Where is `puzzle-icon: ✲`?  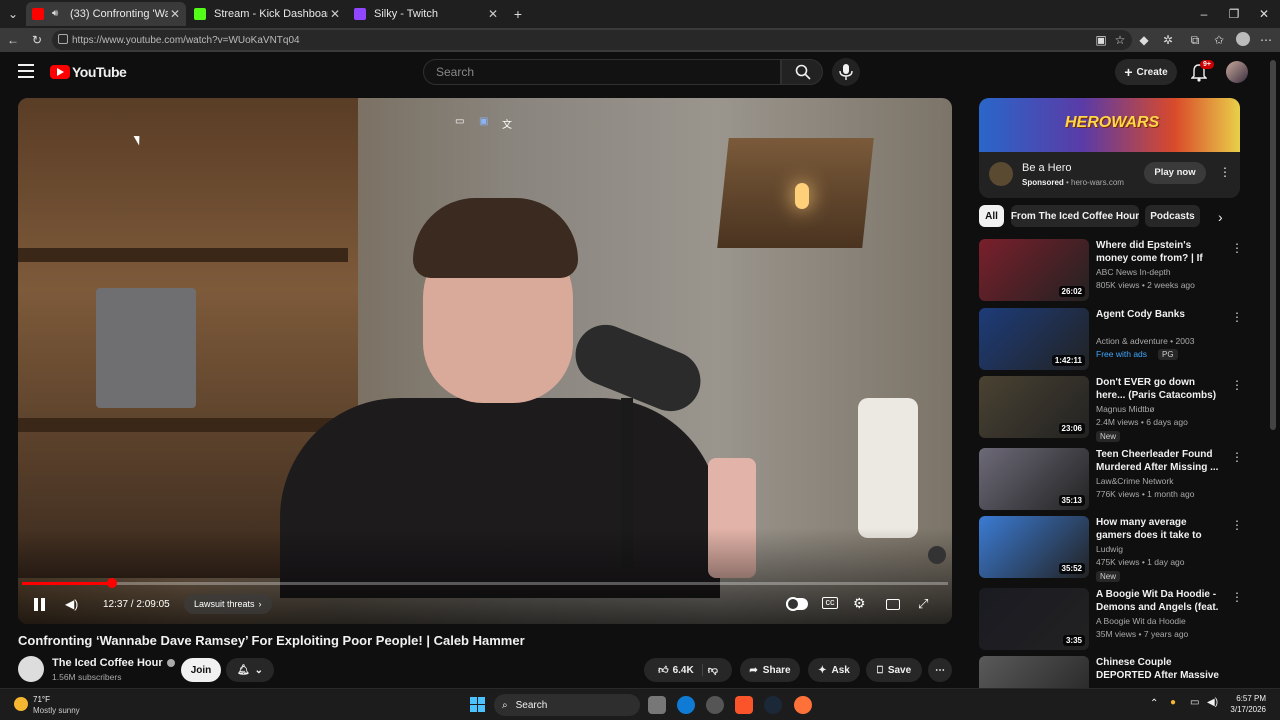 puzzle-icon: ✲ is located at coordinates (1168, 40).